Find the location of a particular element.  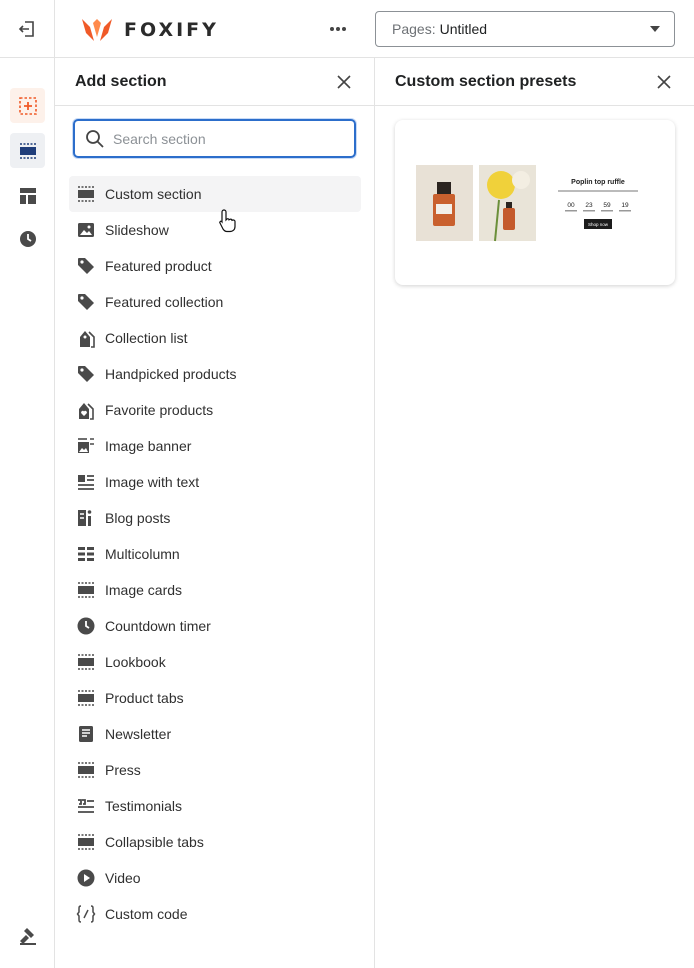

preset-timer-secs: 19 is located at coordinates (625, 205).